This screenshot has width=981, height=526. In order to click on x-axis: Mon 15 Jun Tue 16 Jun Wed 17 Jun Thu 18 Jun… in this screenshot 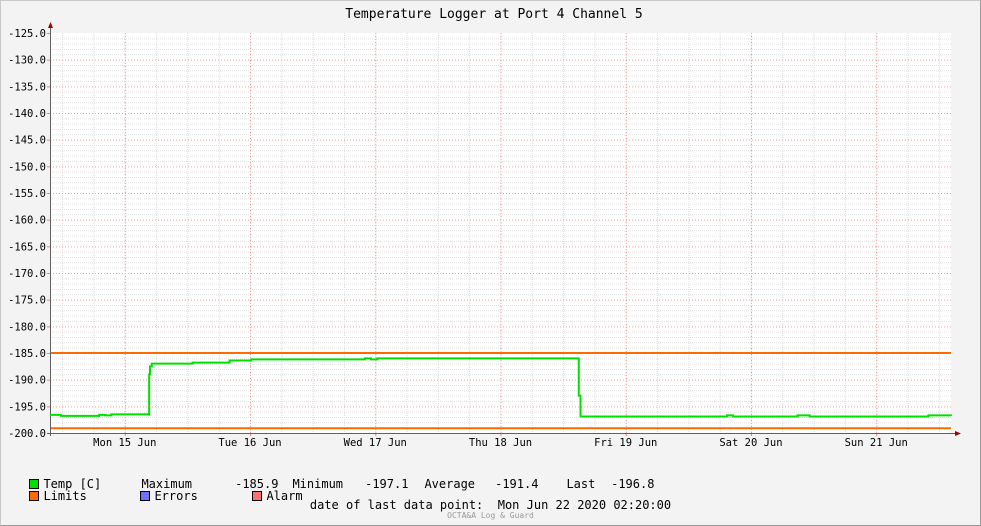, I will do `click(504, 440)`.